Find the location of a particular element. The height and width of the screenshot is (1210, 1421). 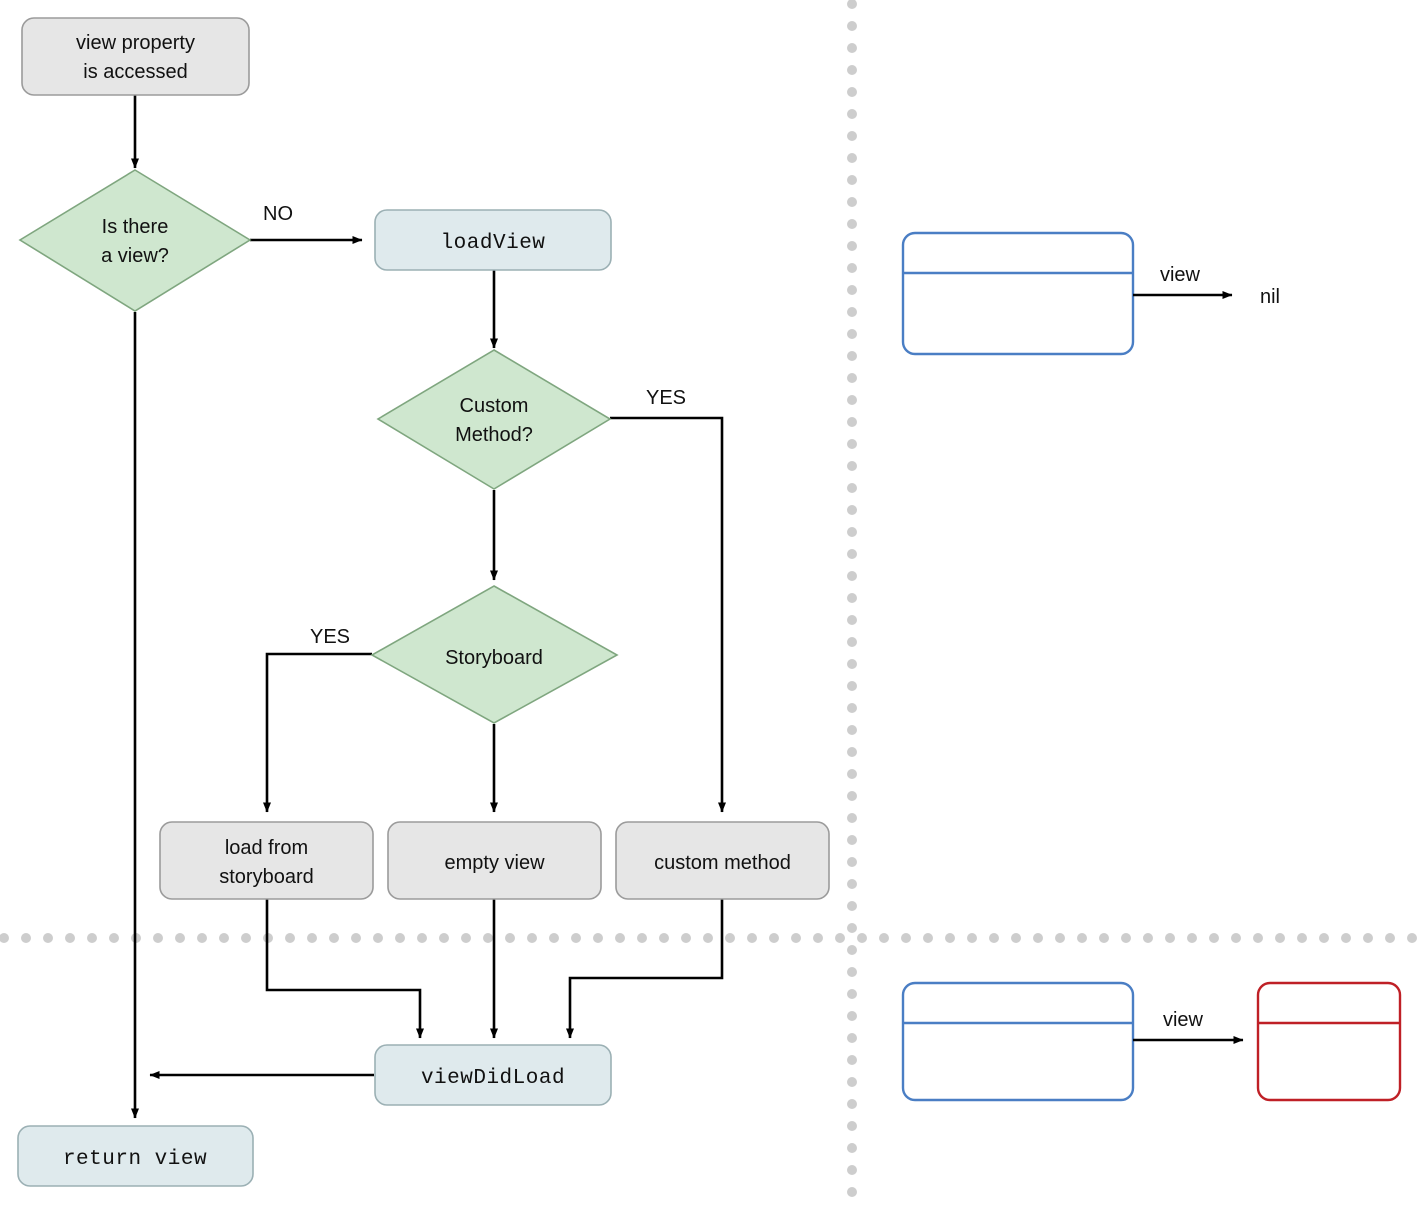

edge-custommethodbox-to-viewdidload is located at coordinates (645, 968).